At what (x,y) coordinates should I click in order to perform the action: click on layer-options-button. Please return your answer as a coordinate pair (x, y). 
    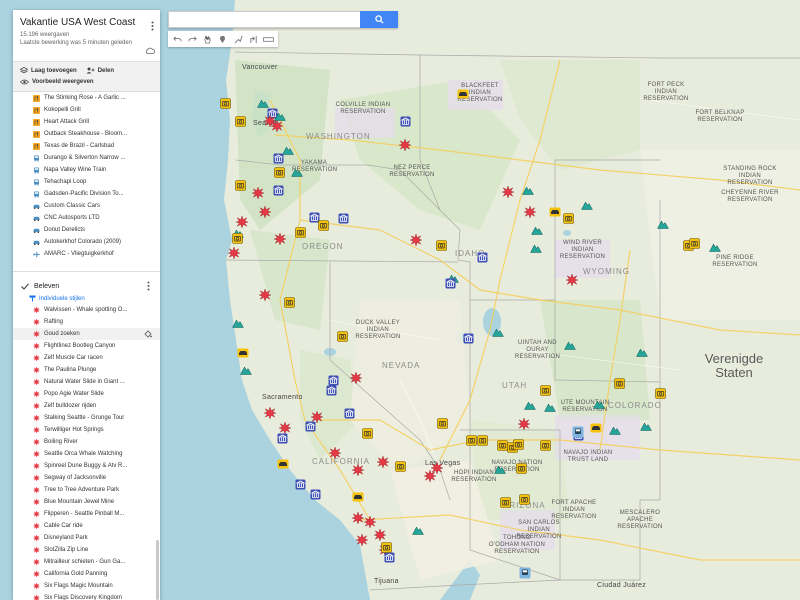
    Looking at the image, I should click on (148, 287).